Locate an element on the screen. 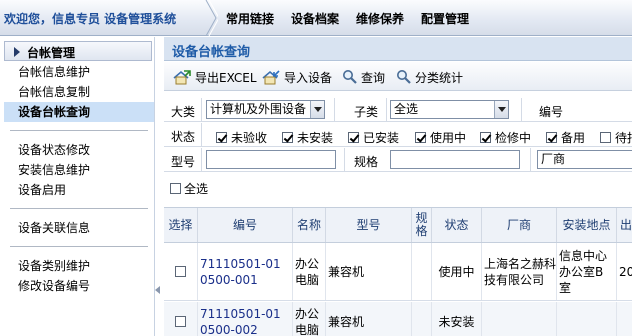 The height and width of the screenshot is (336, 632). row-code-link: 71110501-010500-001 is located at coordinates (244, 272).